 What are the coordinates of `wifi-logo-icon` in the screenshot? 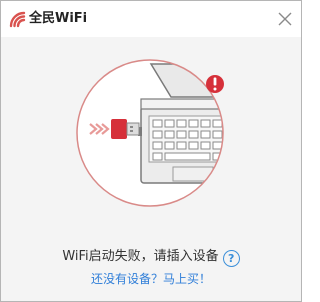 It's located at (17, 19).